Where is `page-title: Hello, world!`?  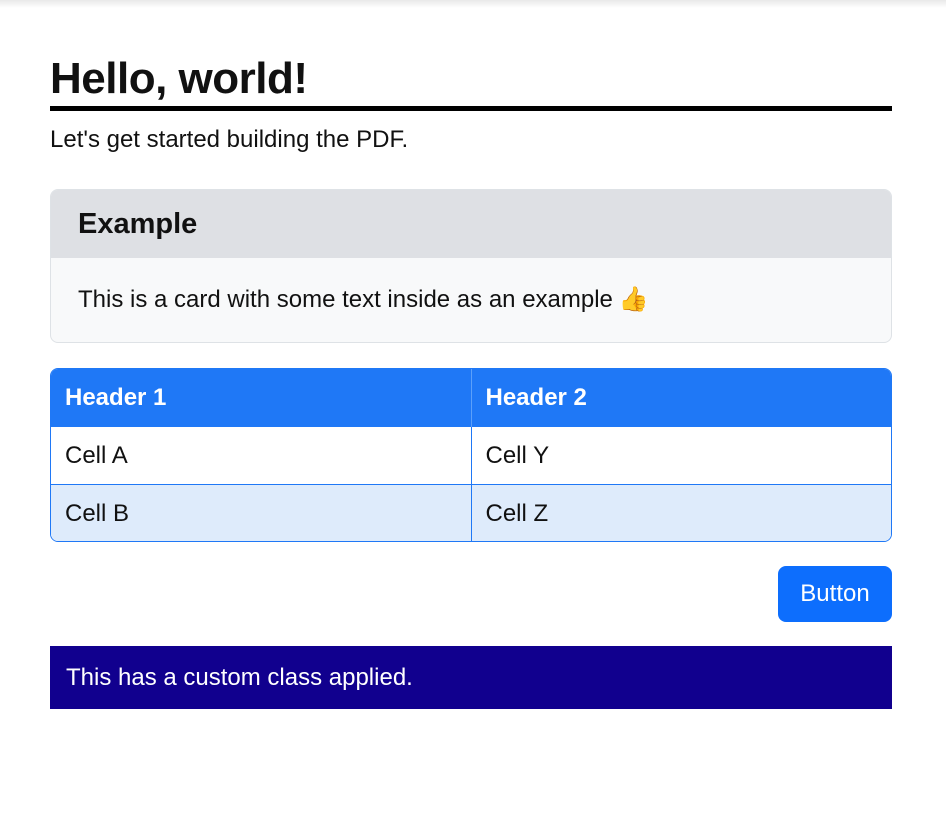 page-title: Hello, world! is located at coordinates (179, 78).